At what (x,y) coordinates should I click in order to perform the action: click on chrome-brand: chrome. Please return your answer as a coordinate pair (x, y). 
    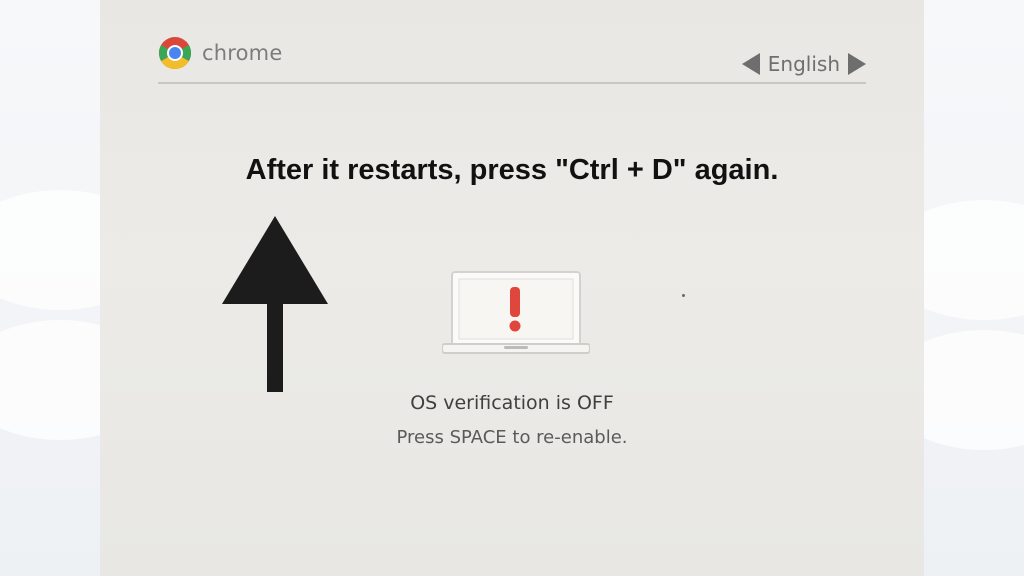
    Looking at the image, I should click on (220, 53).